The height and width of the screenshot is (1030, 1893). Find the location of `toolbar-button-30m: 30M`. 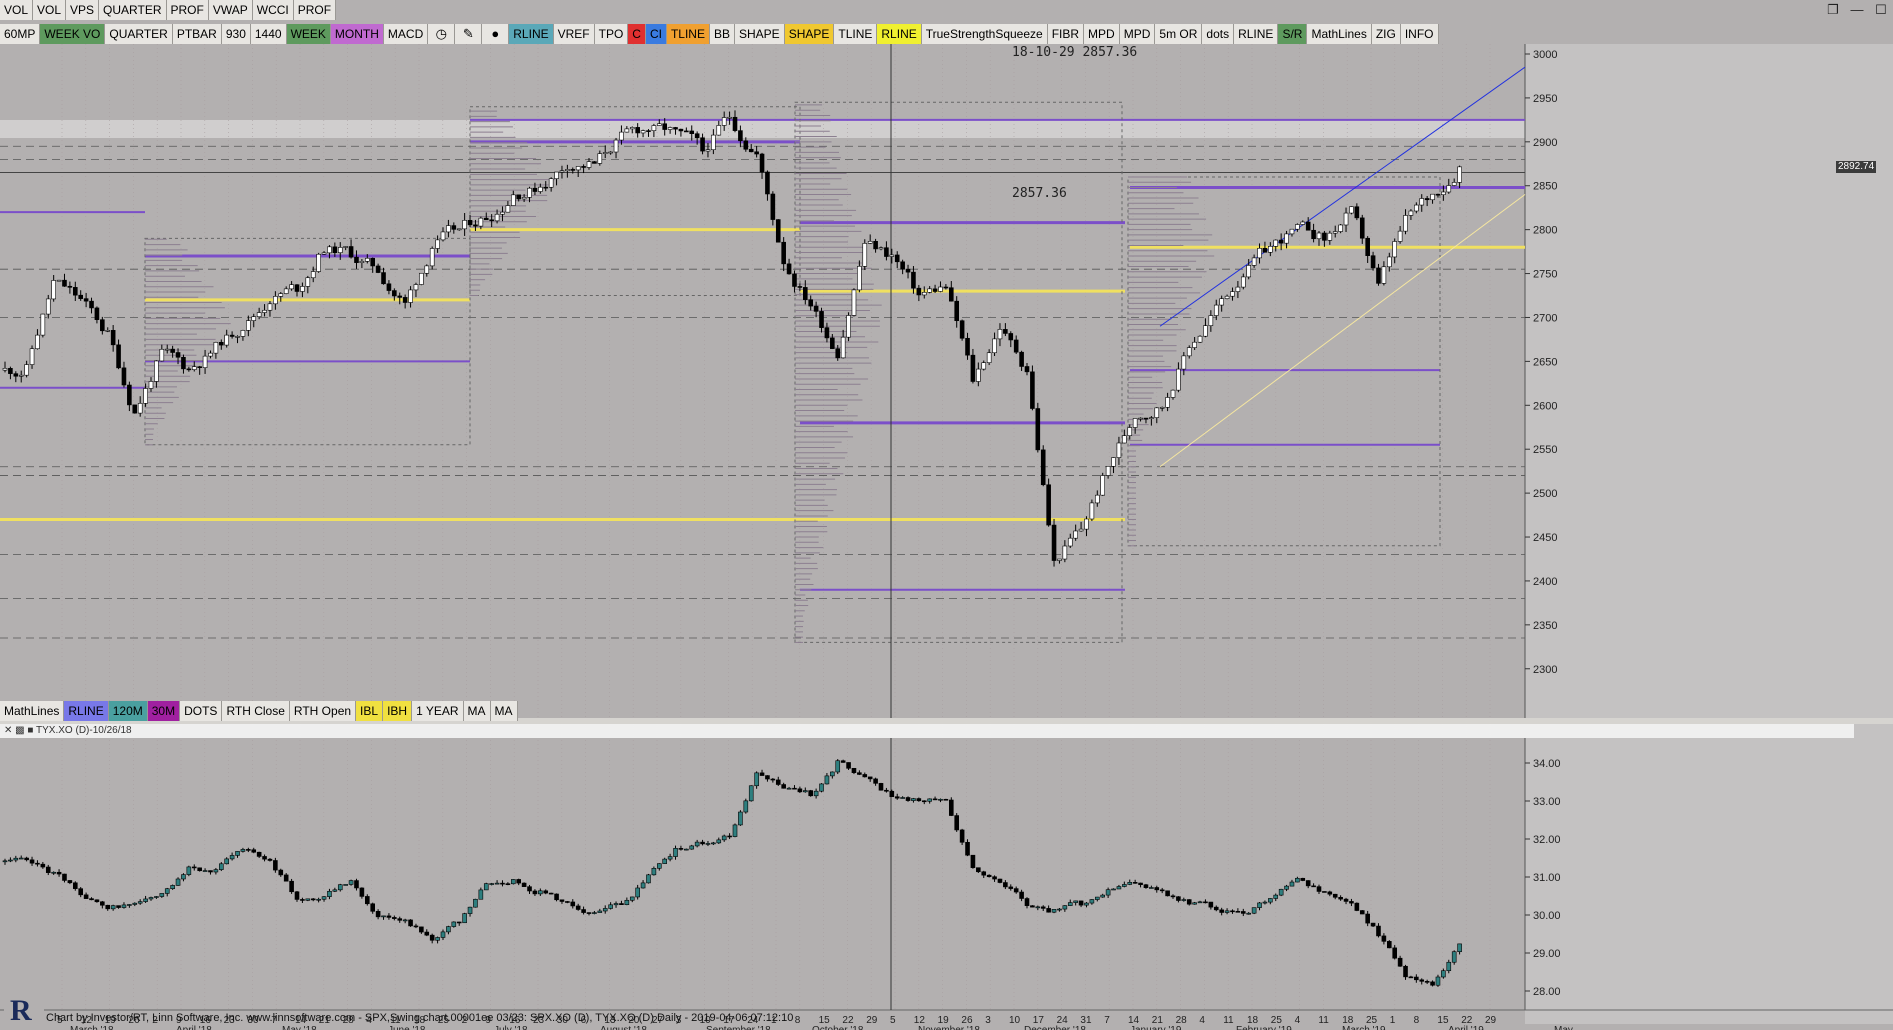

toolbar-button-30m: 30M is located at coordinates (164, 711).